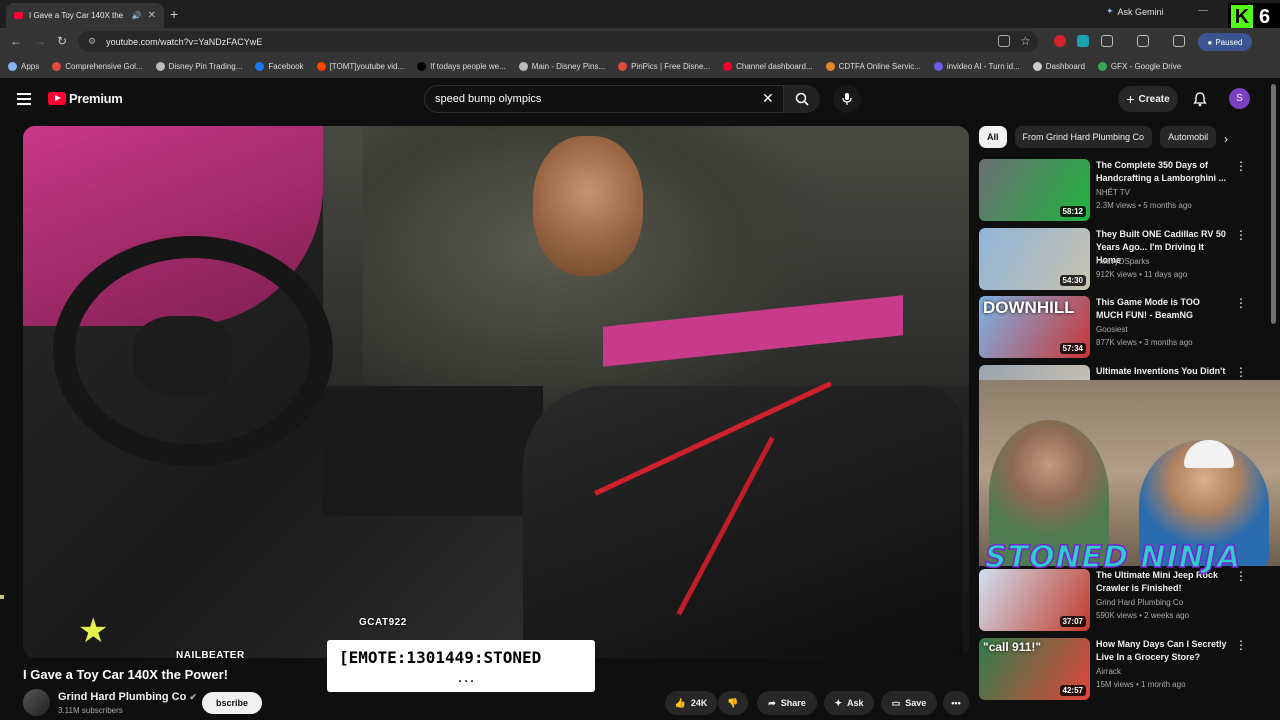 The width and height of the screenshot is (1280, 720). I want to click on new-tab-button: +, so click(174, 14).